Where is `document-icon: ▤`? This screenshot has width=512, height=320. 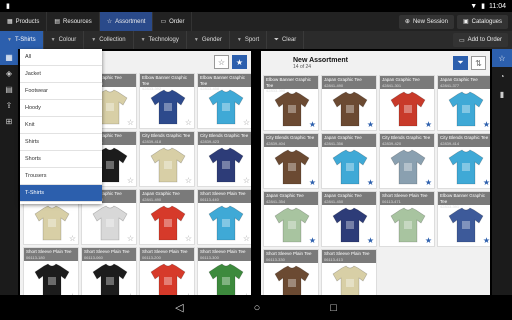 document-icon: ▤ is located at coordinates (9, 89).